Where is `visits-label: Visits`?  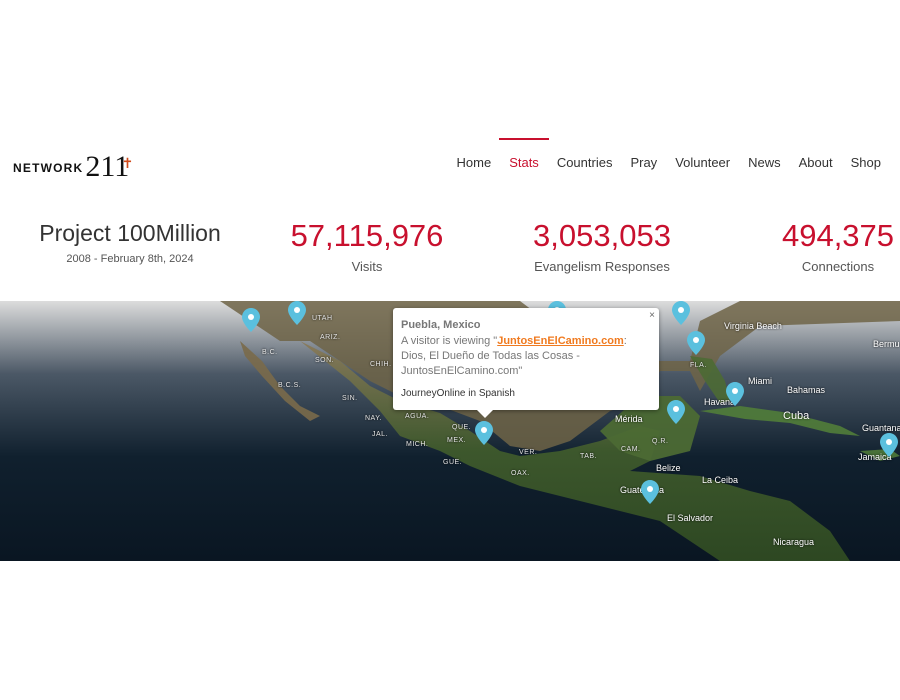 visits-label: Visits is located at coordinates (367, 266).